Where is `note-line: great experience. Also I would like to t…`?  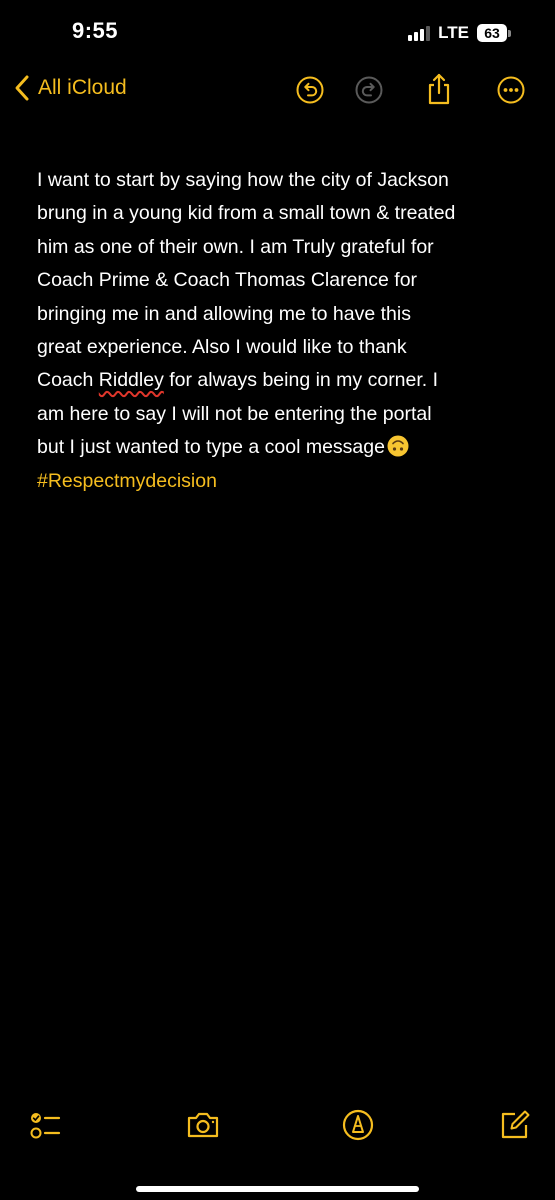
note-line: great experience. Also I would like to t… is located at coordinates (222, 347).